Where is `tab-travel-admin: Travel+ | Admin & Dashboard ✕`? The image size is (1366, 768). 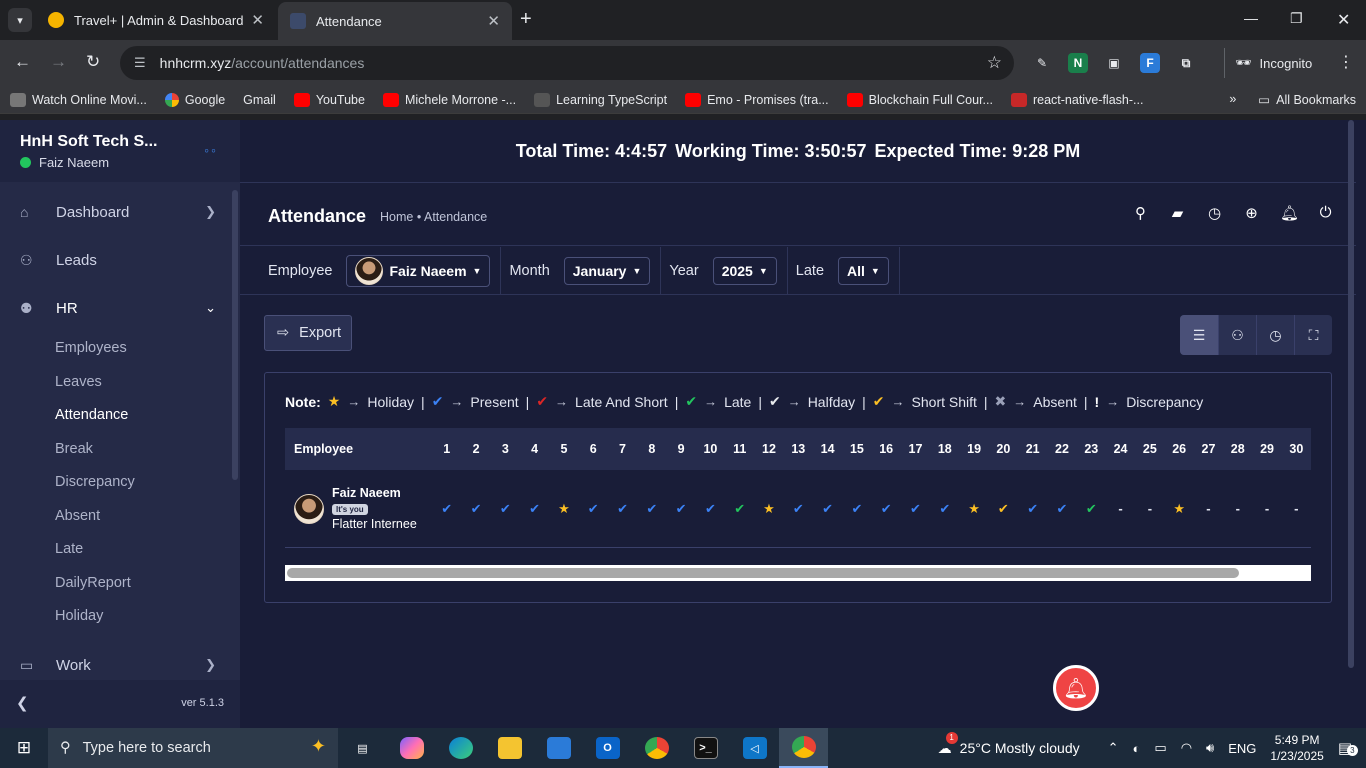 tab-travel-admin: Travel+ | Admin & Dashboard ✕ is located at coordinates (156, 20).